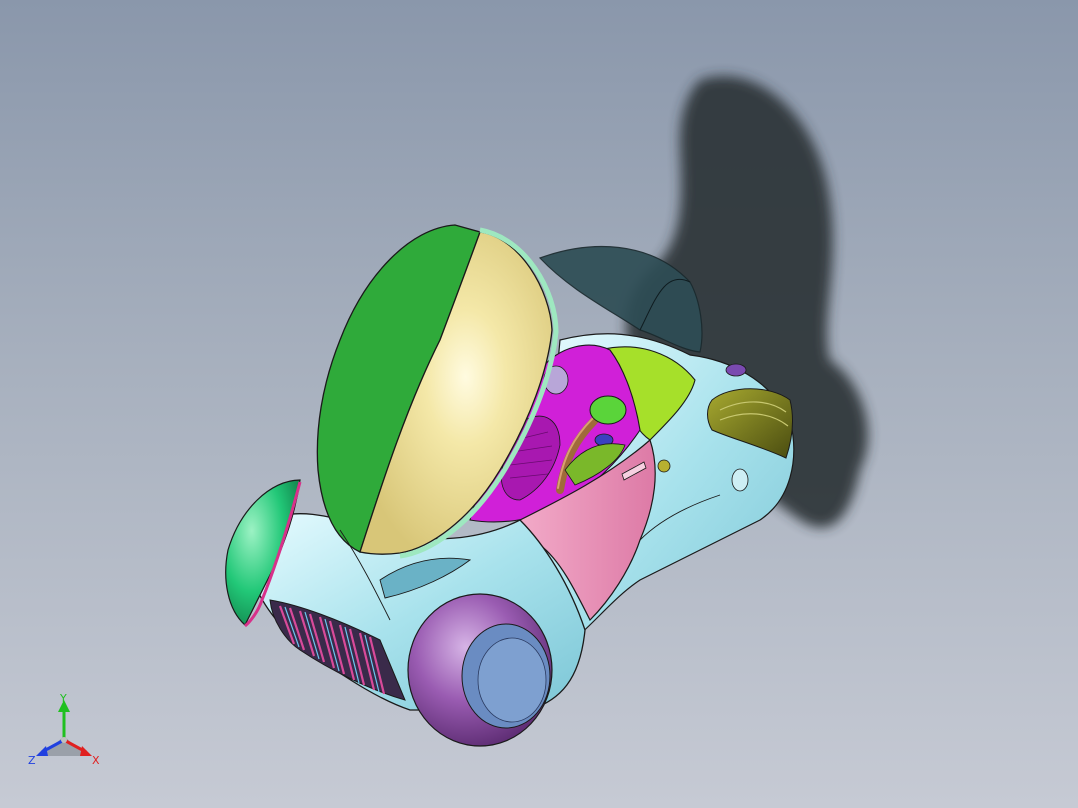 This screenshot has width=1078, height=808. Describe the element at coordinates (64, 740) in the screenshot. I see `triad-origin` at that location.